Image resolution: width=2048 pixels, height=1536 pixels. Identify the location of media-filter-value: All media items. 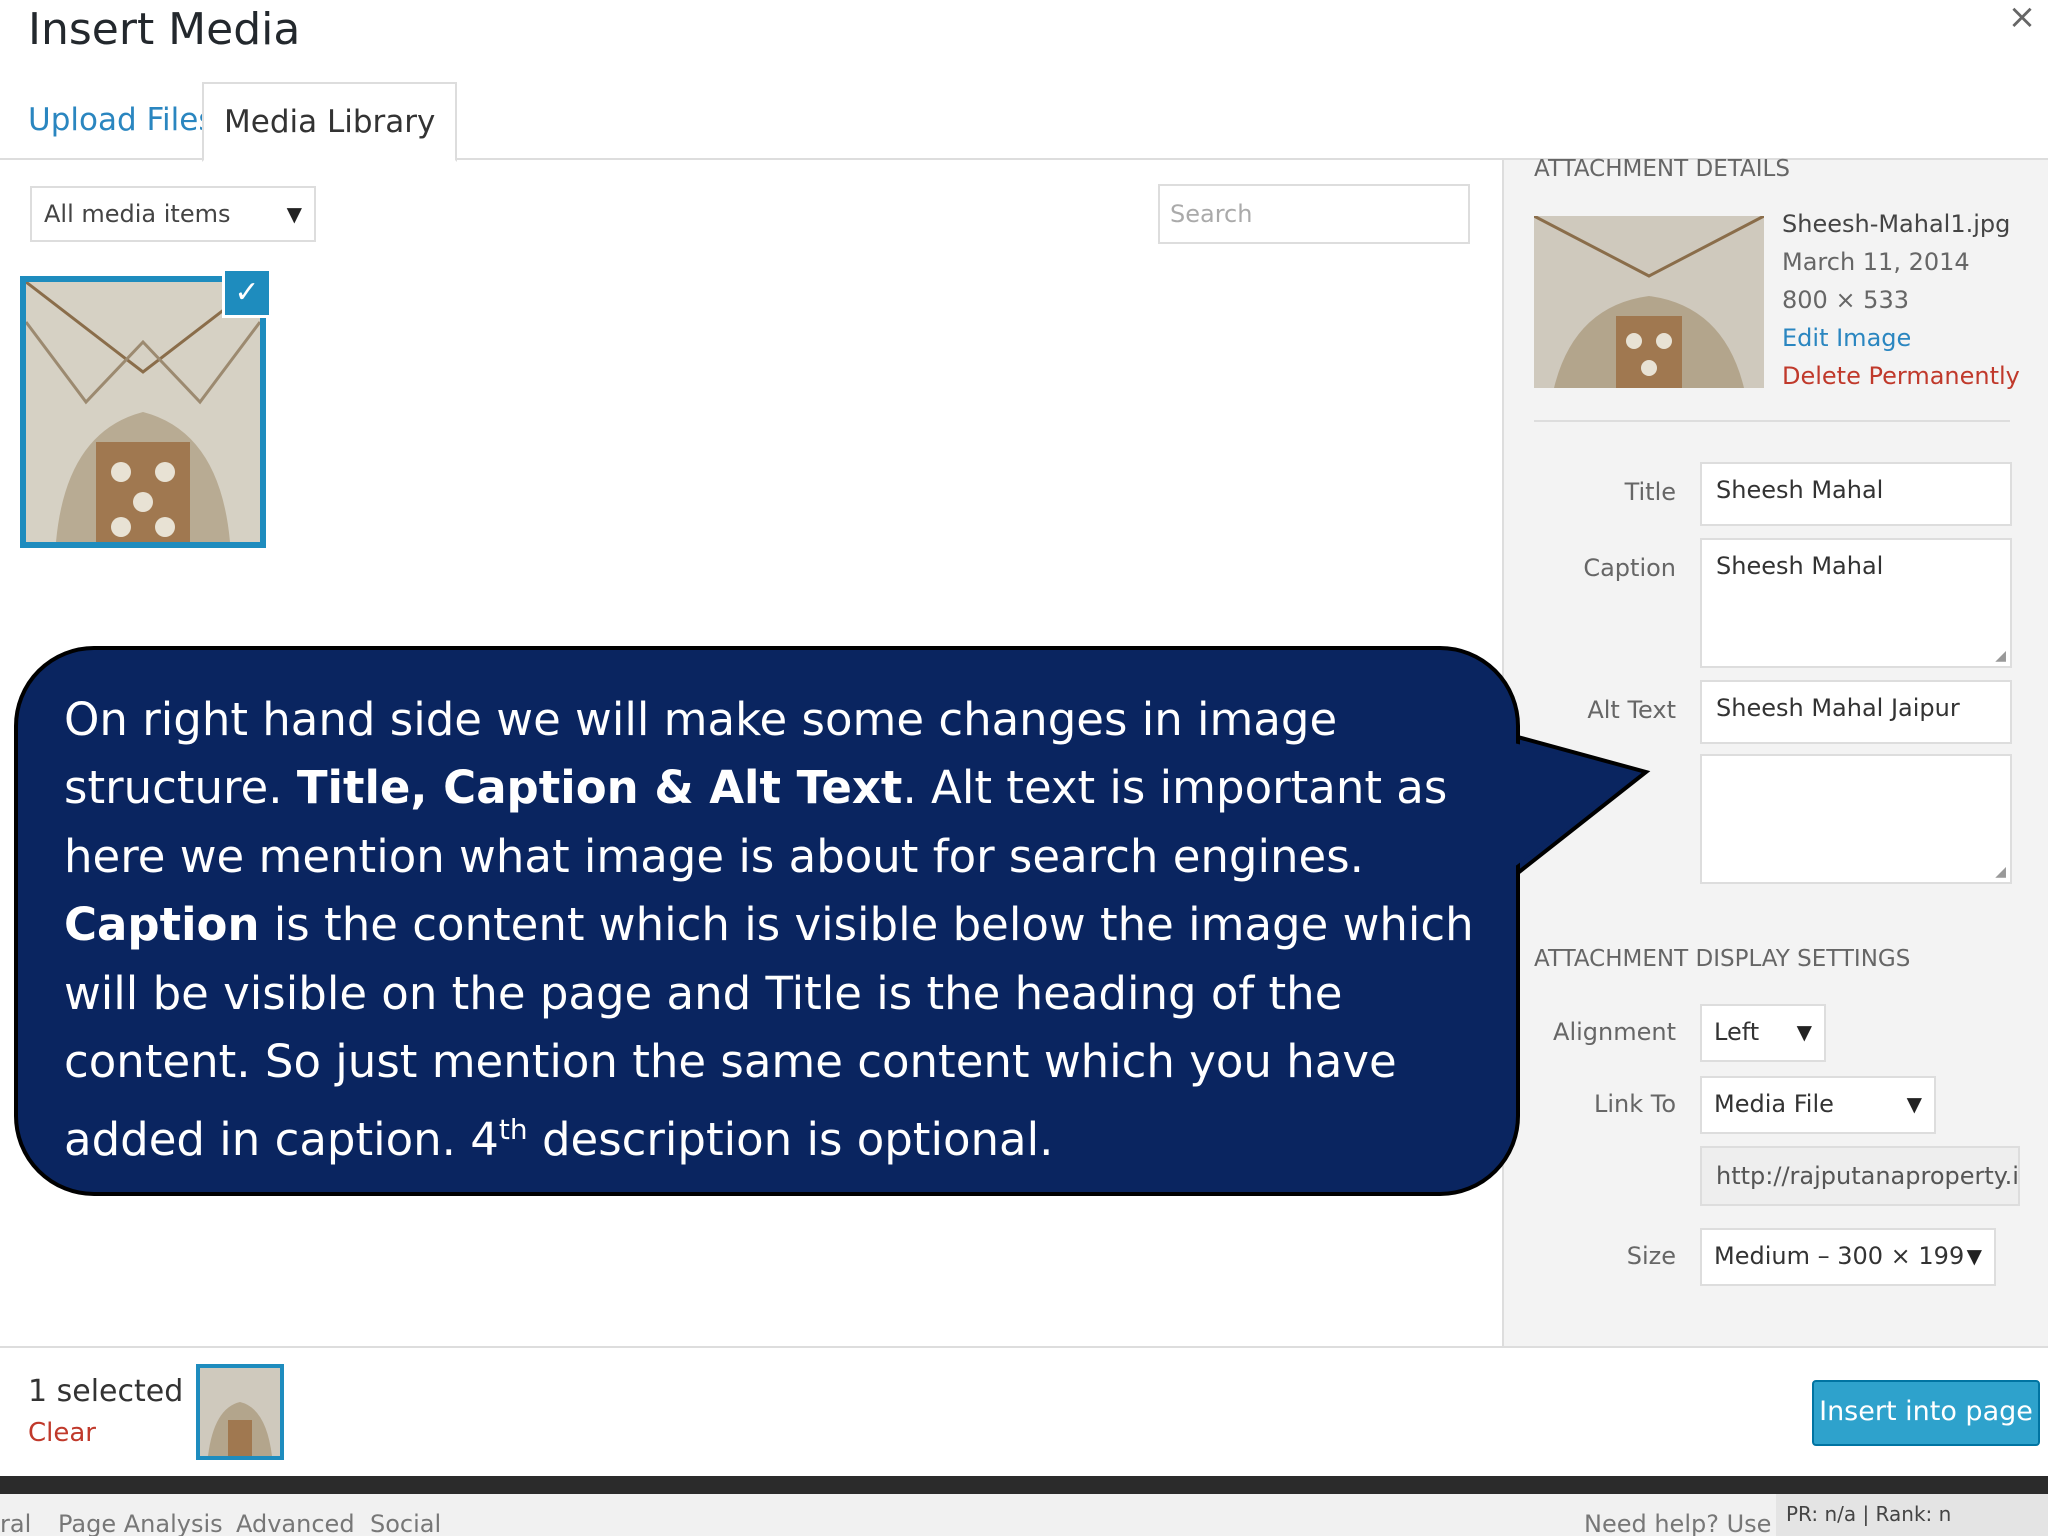
(137, 214).